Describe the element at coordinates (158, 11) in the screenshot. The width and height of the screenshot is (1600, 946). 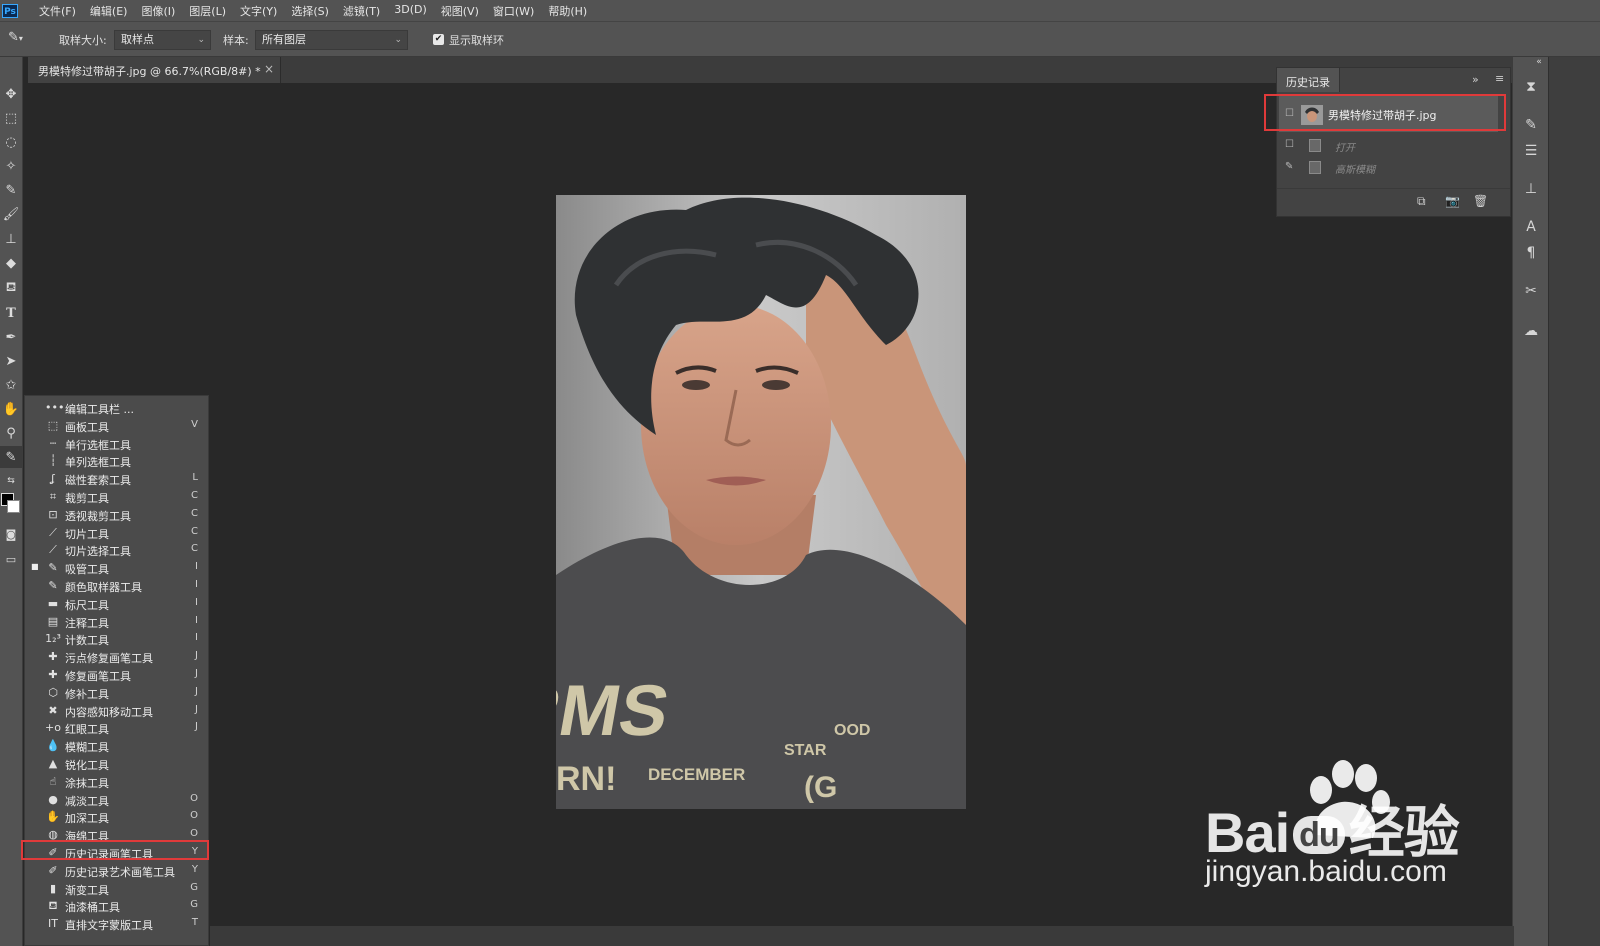
I see `menu-item: 图像(I)` at that location.